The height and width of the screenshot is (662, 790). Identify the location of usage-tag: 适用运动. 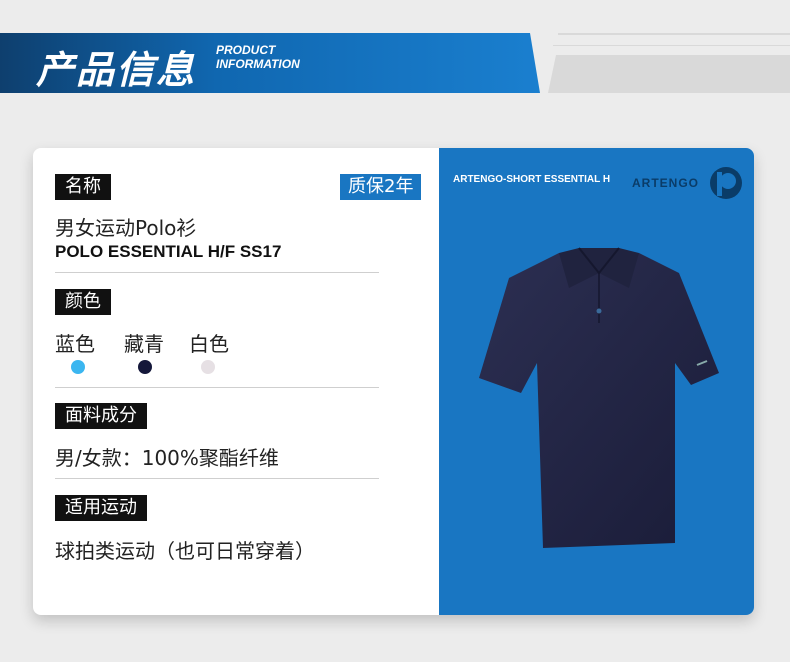
(101, 508).